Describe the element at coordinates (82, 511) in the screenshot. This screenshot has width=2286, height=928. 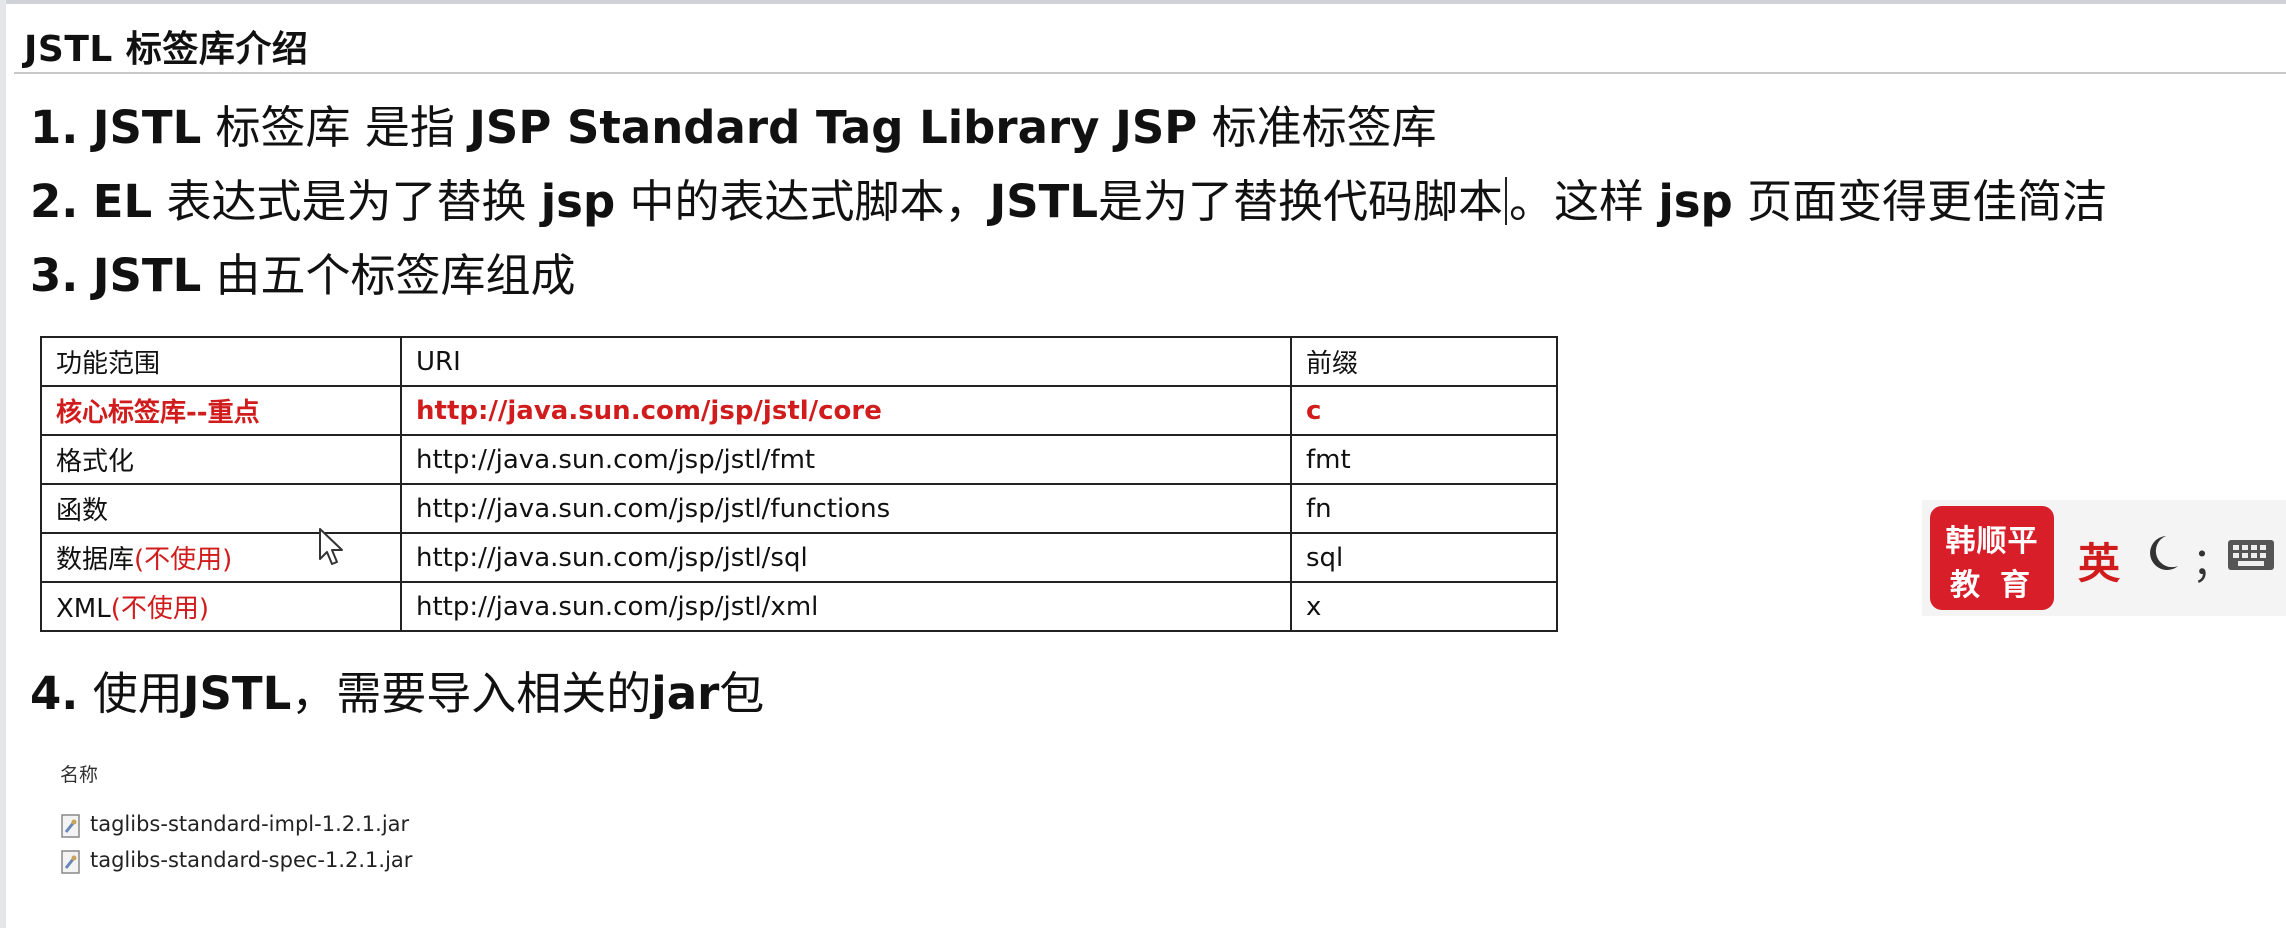
I see `row-scope-name: 函数` at that location.